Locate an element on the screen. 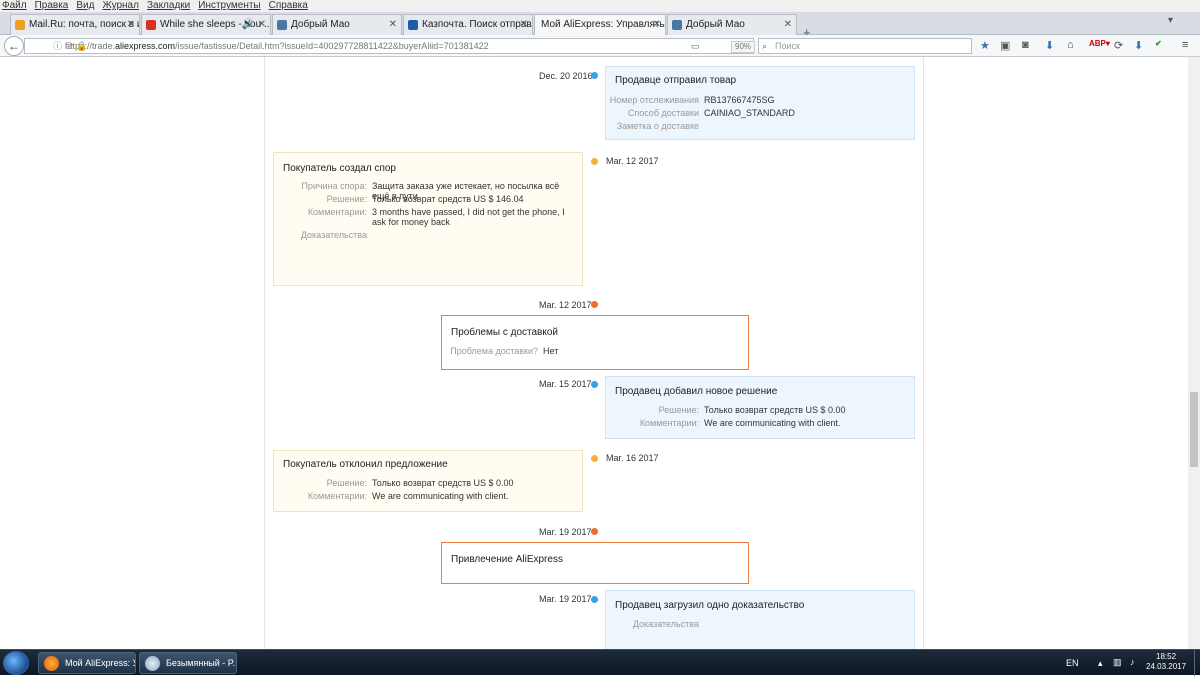 The height and width of the screenshot is (676, 1200). start-button is located at coordinates (16, 663).